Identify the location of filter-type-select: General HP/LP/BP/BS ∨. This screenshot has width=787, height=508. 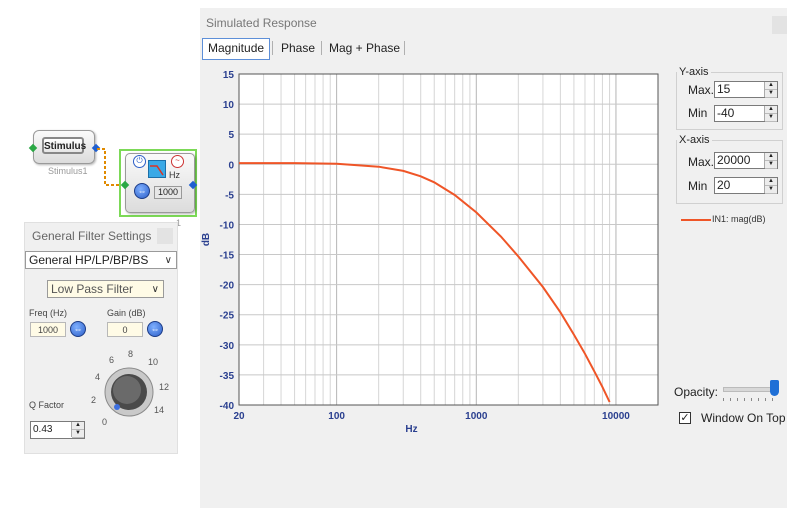
(101, 260).